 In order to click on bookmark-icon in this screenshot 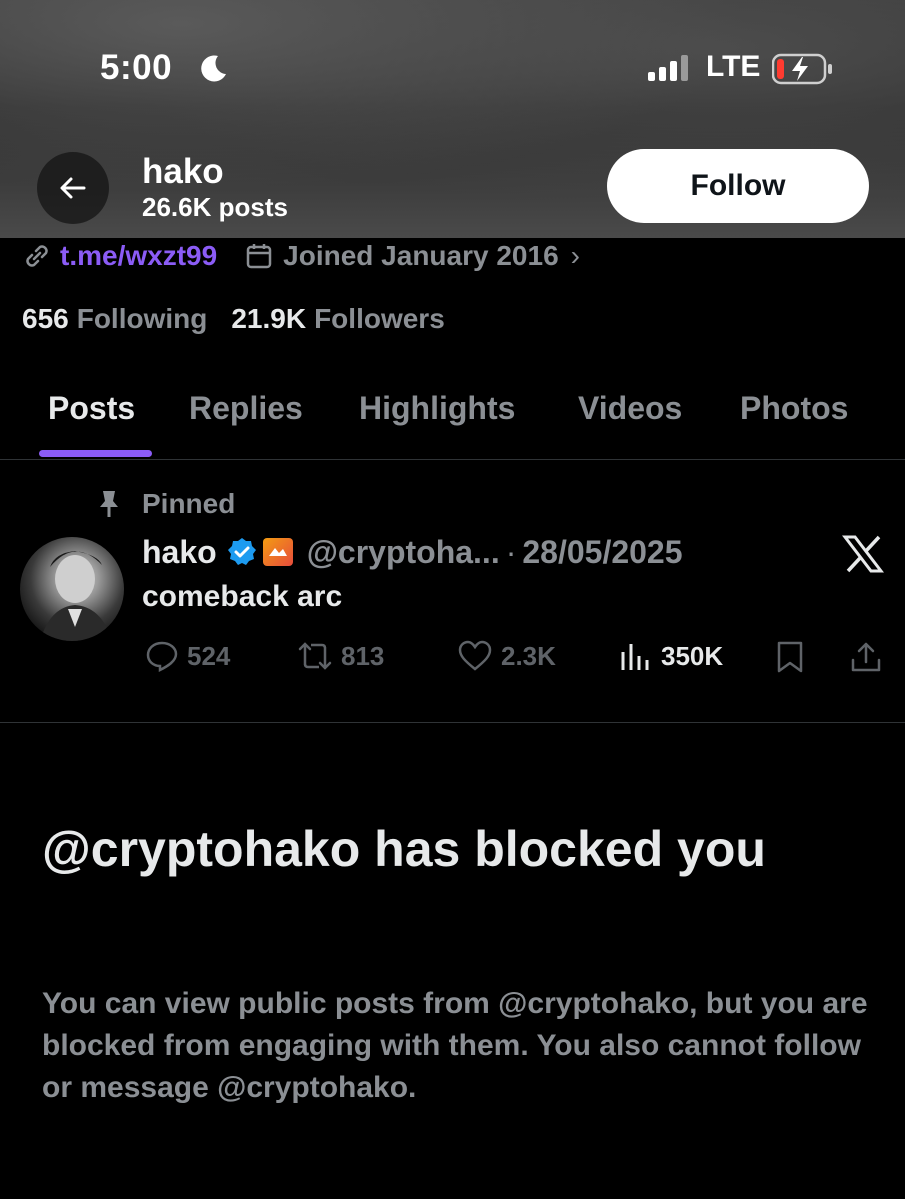, I will do `click(790, 657)`.